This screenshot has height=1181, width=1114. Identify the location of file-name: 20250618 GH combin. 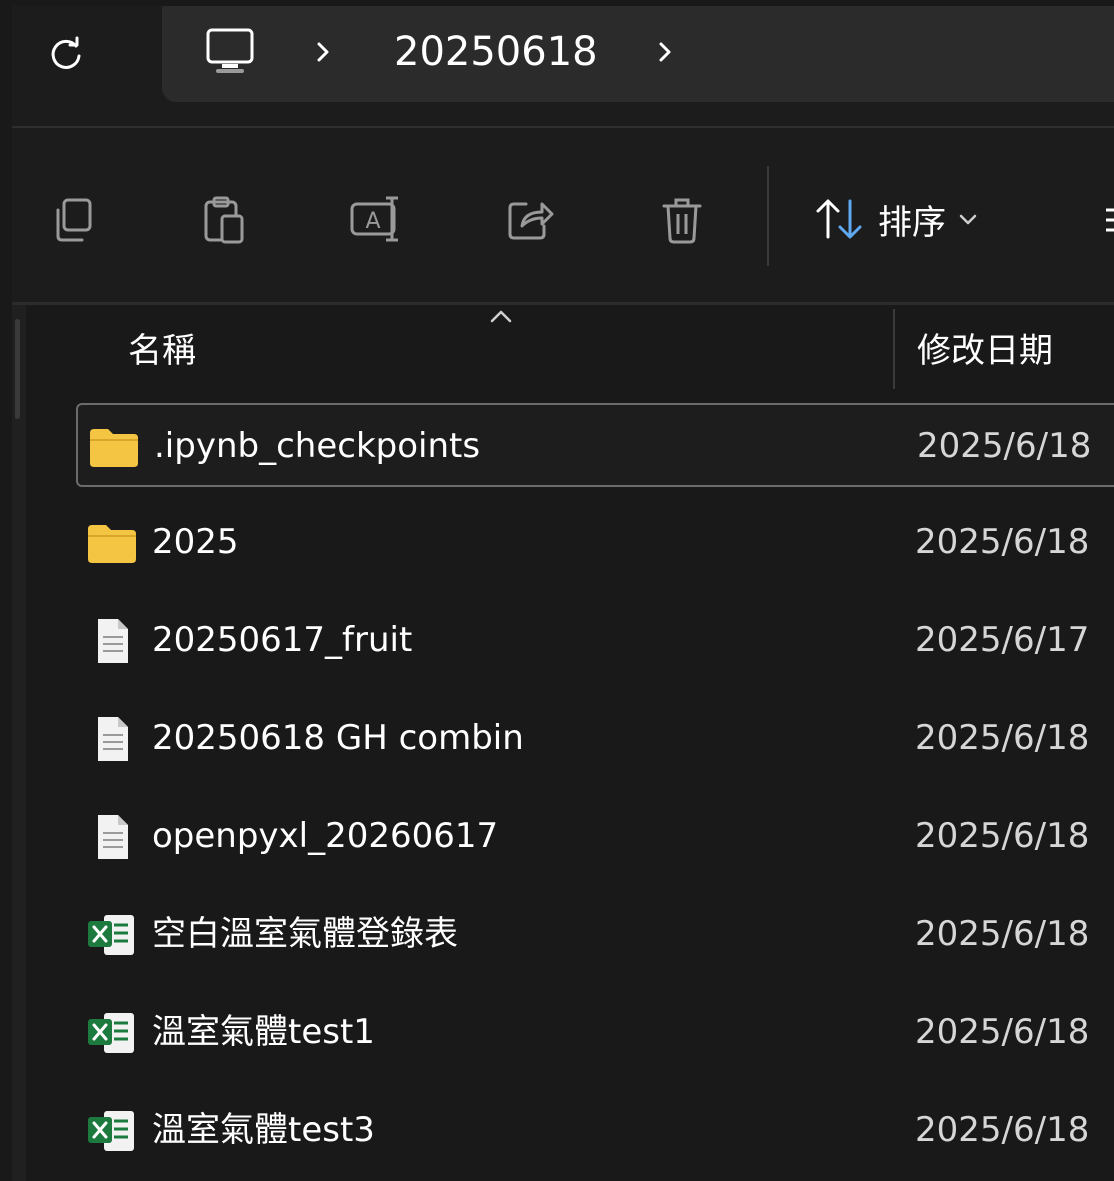
(338, 738).